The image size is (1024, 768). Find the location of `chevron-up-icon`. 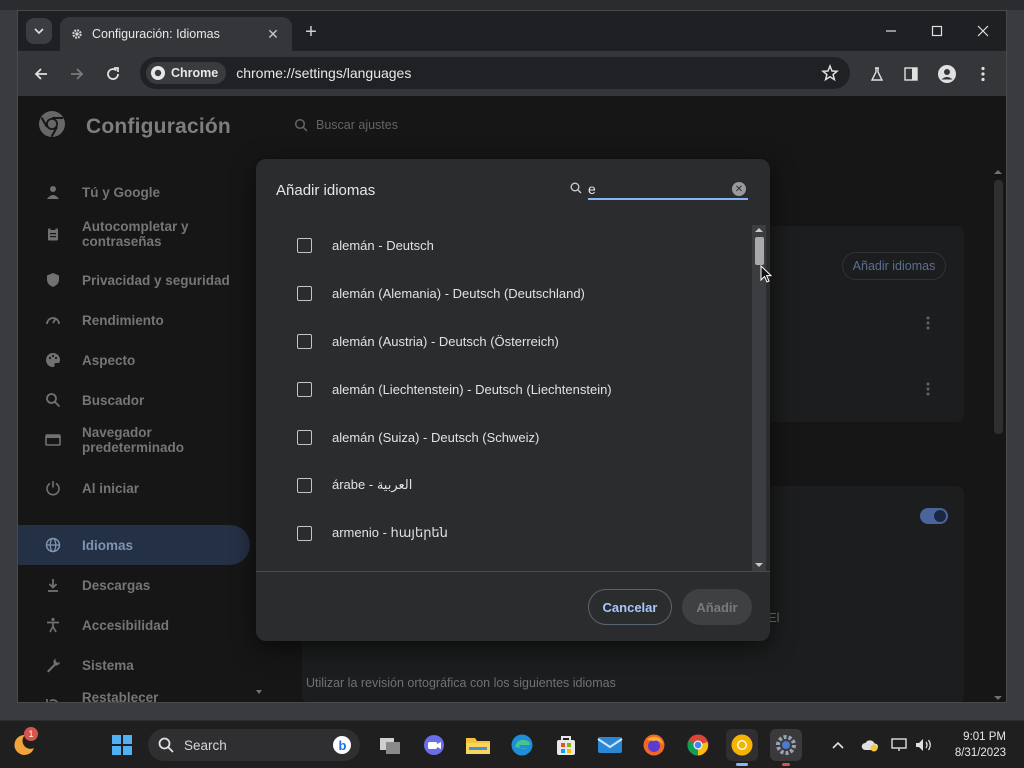

chevron-up-icon is located at coordinates (838, 745).